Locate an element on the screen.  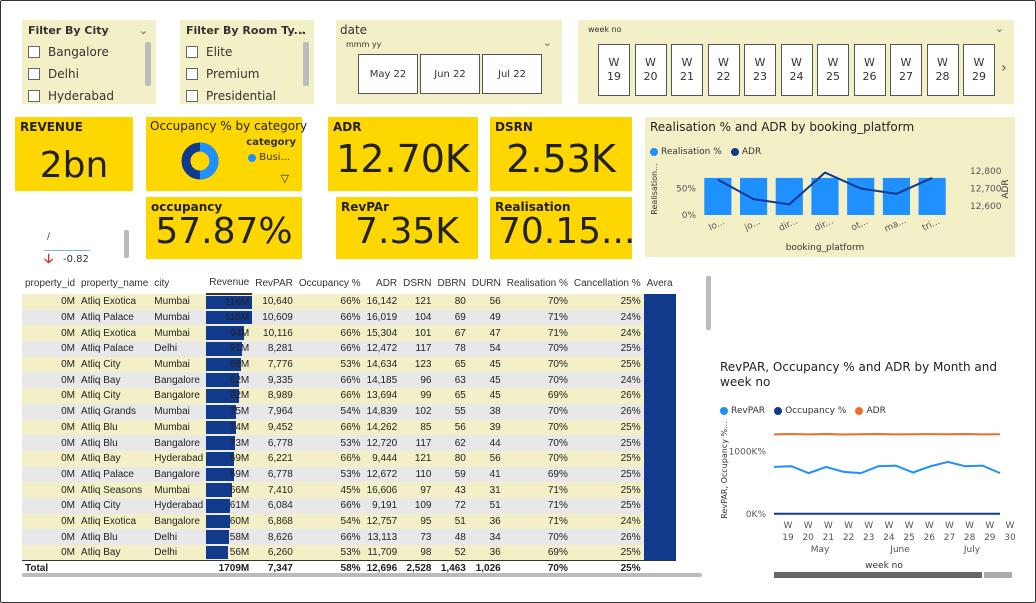
table-hscrollbar is located at coordinates (362, 575).